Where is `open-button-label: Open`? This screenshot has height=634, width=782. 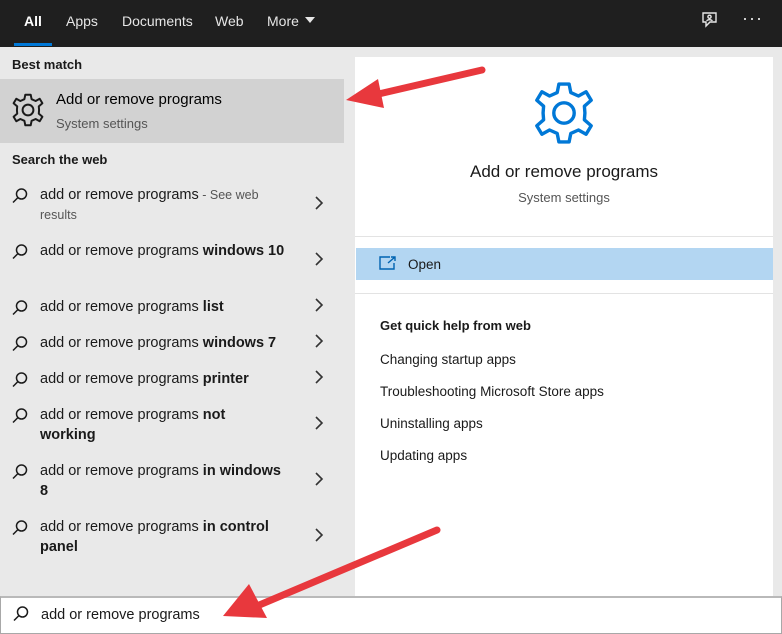
open-button-label: Open is located at coordinates (425, 264).